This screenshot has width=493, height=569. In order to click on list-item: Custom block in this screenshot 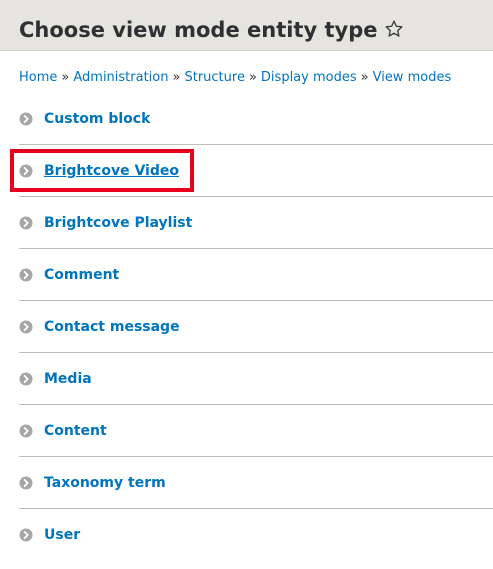, I will do `click(256, 119)`.